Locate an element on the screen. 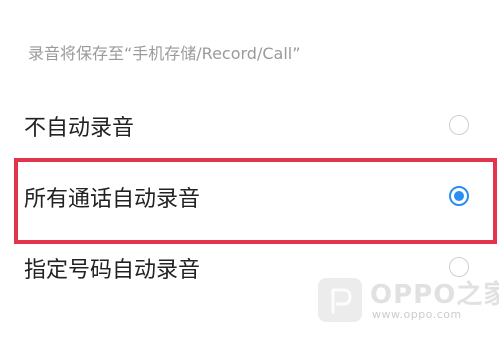 This screenshot has height=337, width=499. watermark-url: www.oppo.com is located at coordinates (417, 314).